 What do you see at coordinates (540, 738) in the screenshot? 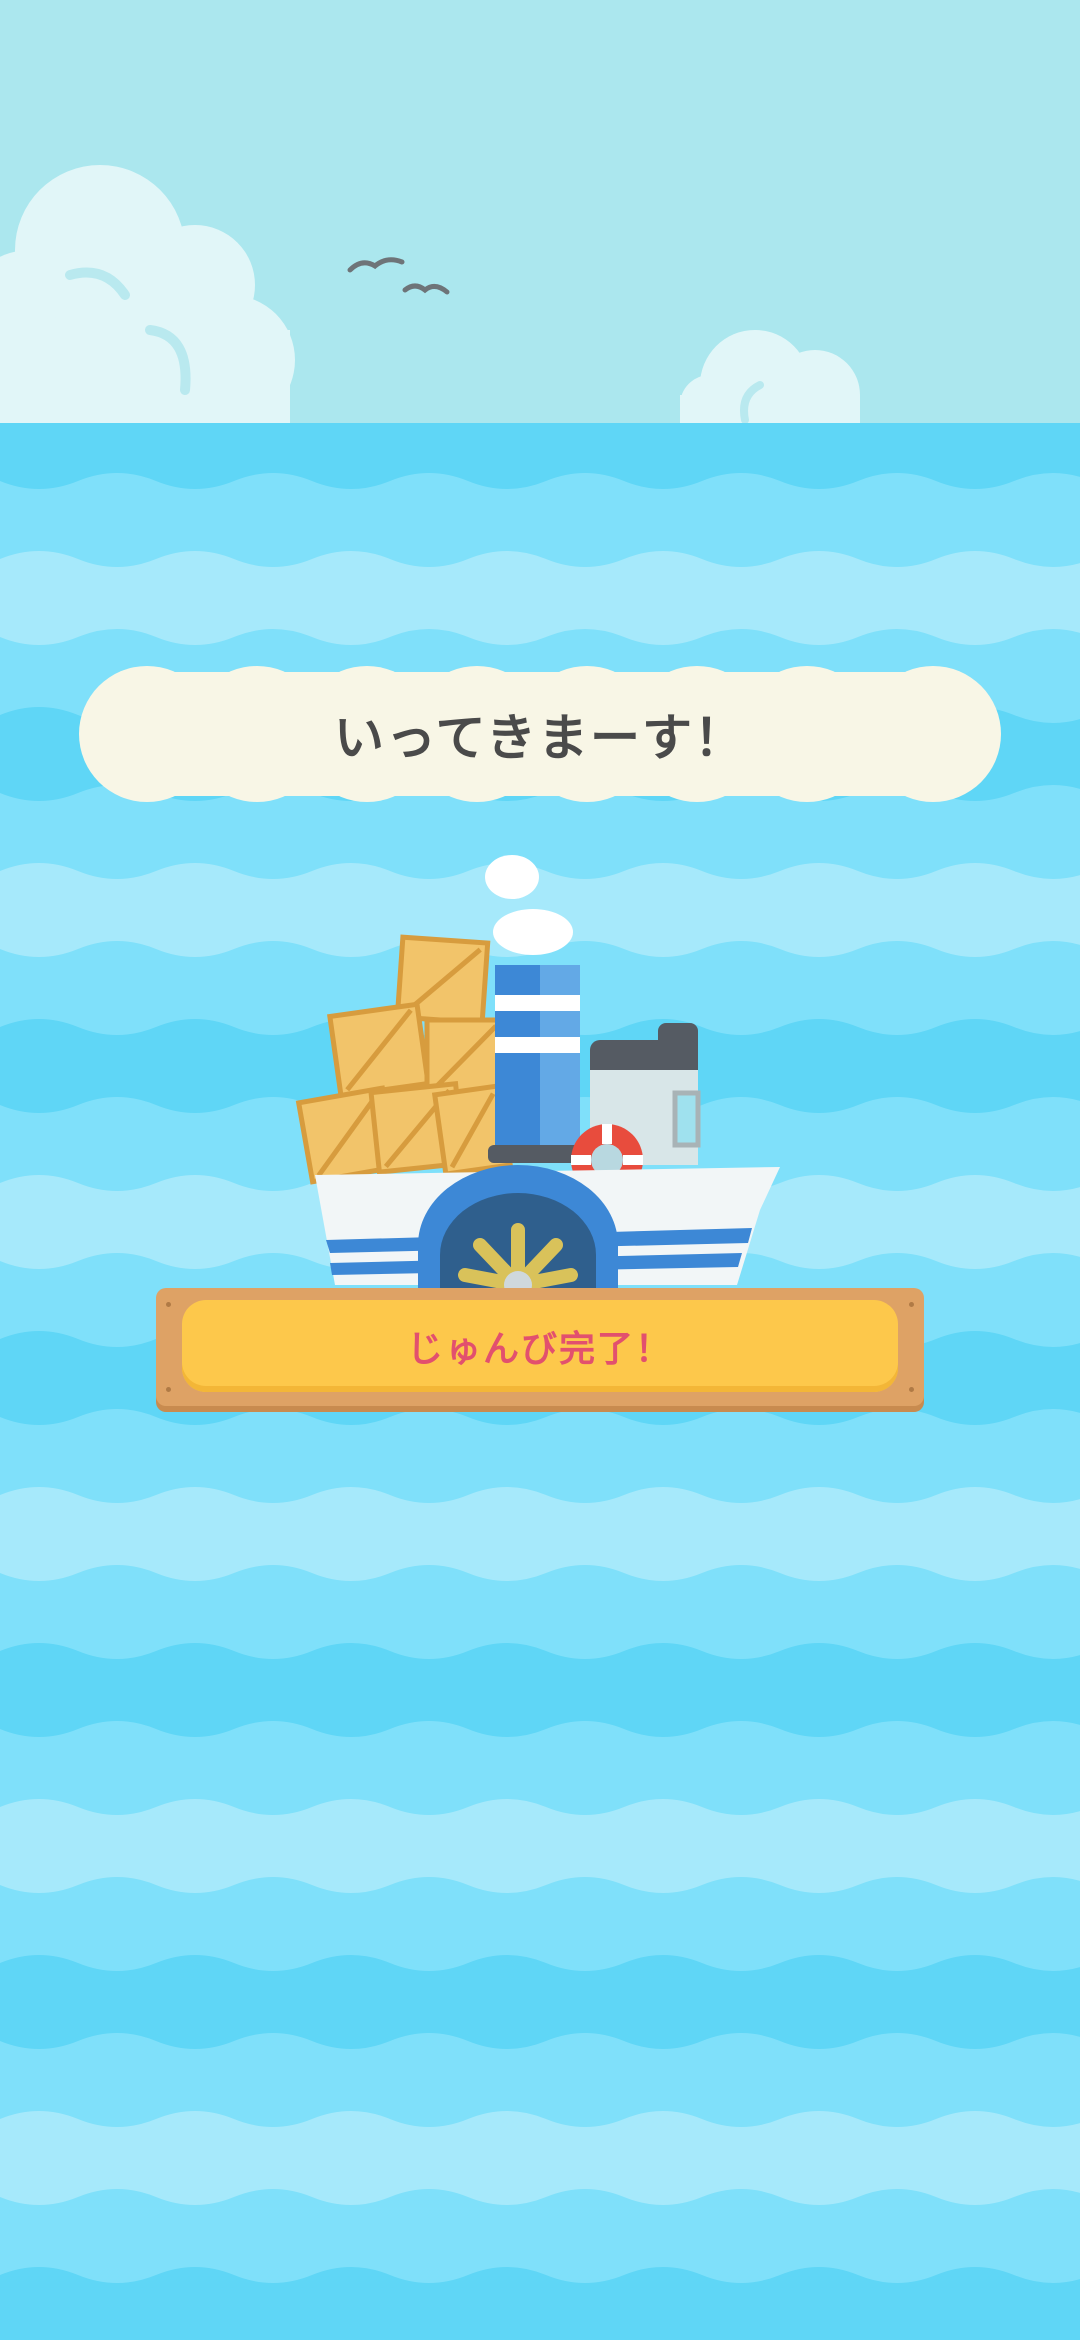
I see `banner-message: いってきまーす！` at bounding box center [540, 738].